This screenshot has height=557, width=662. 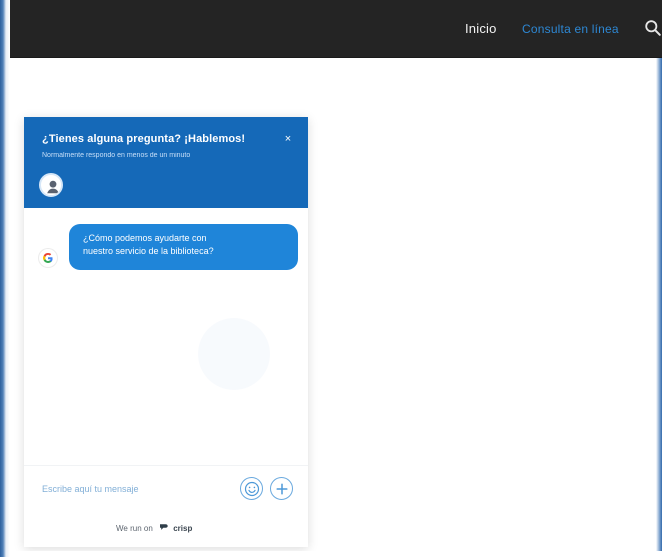 I want to click on chat-body-watermark, so click(x=234, y=354).